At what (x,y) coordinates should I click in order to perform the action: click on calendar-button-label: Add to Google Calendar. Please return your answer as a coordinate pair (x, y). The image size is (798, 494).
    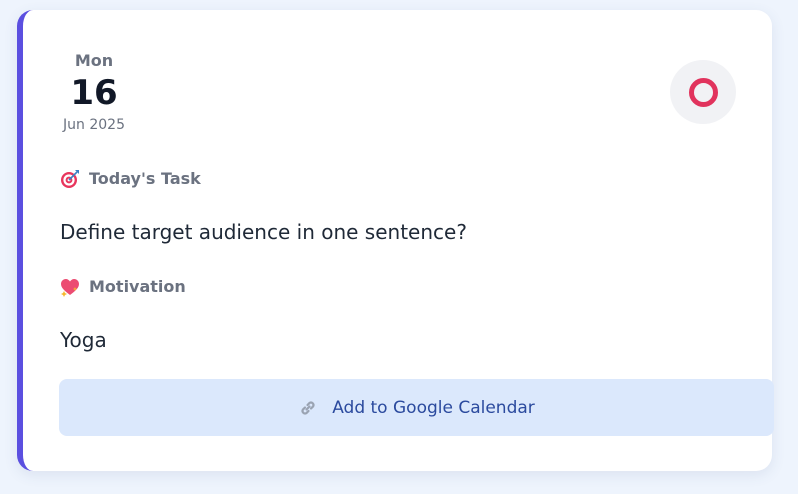
    Looking at the image, I should click on (433, 407).